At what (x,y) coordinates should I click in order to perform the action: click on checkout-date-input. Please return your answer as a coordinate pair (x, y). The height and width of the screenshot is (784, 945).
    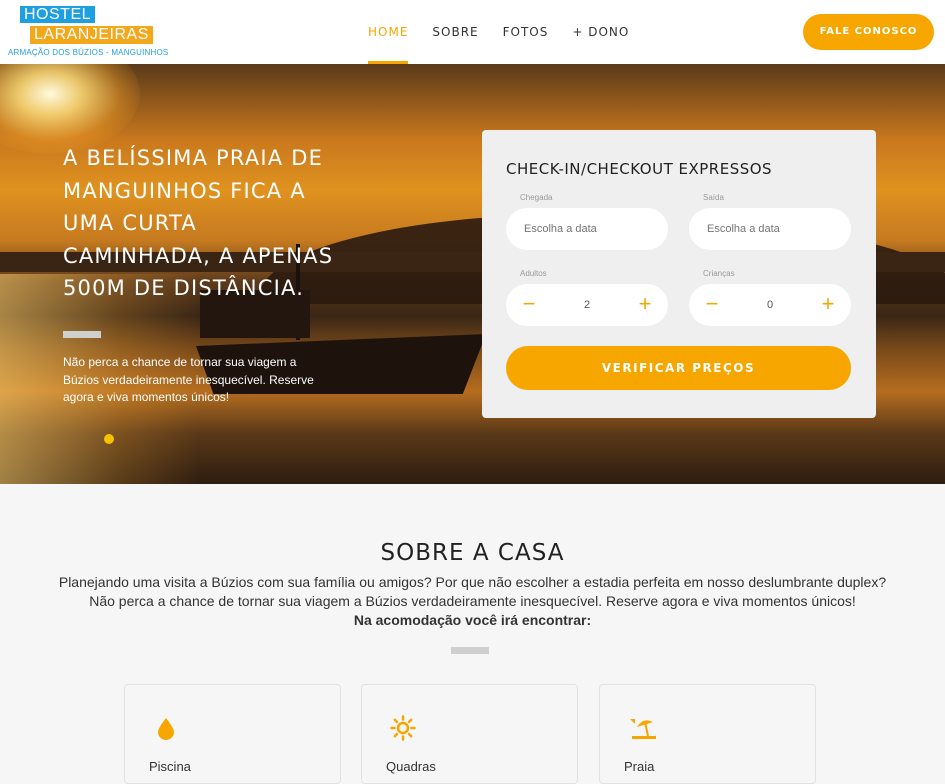
    Looking at the image, I should click on (770, 229).